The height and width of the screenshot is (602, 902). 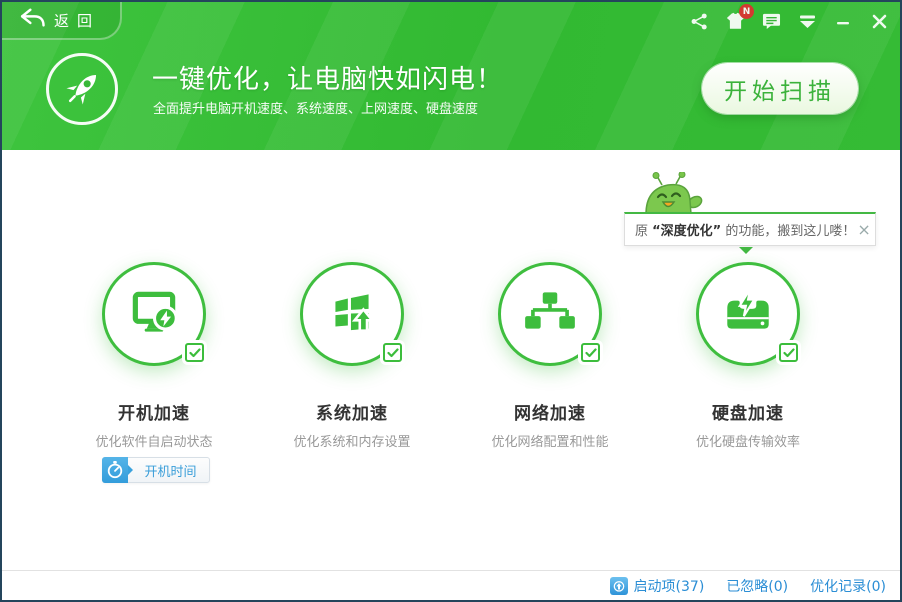 What do you see at coordinates (807, 21) in the screenshot?
I see `main-menu-icon` at bounding box center [807, 21].